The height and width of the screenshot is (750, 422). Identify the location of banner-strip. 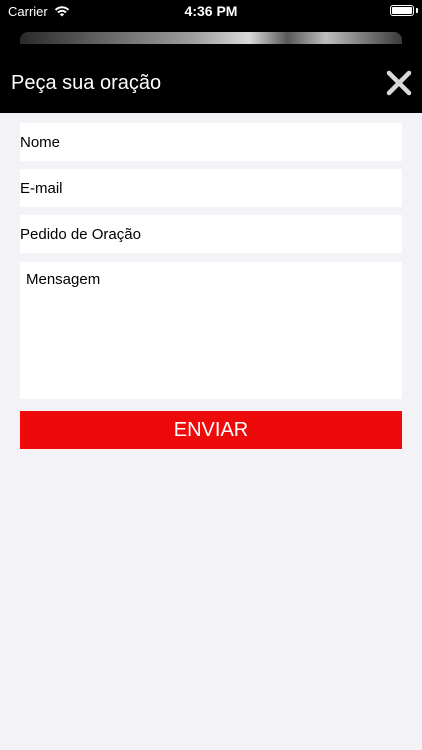
(211, 38).